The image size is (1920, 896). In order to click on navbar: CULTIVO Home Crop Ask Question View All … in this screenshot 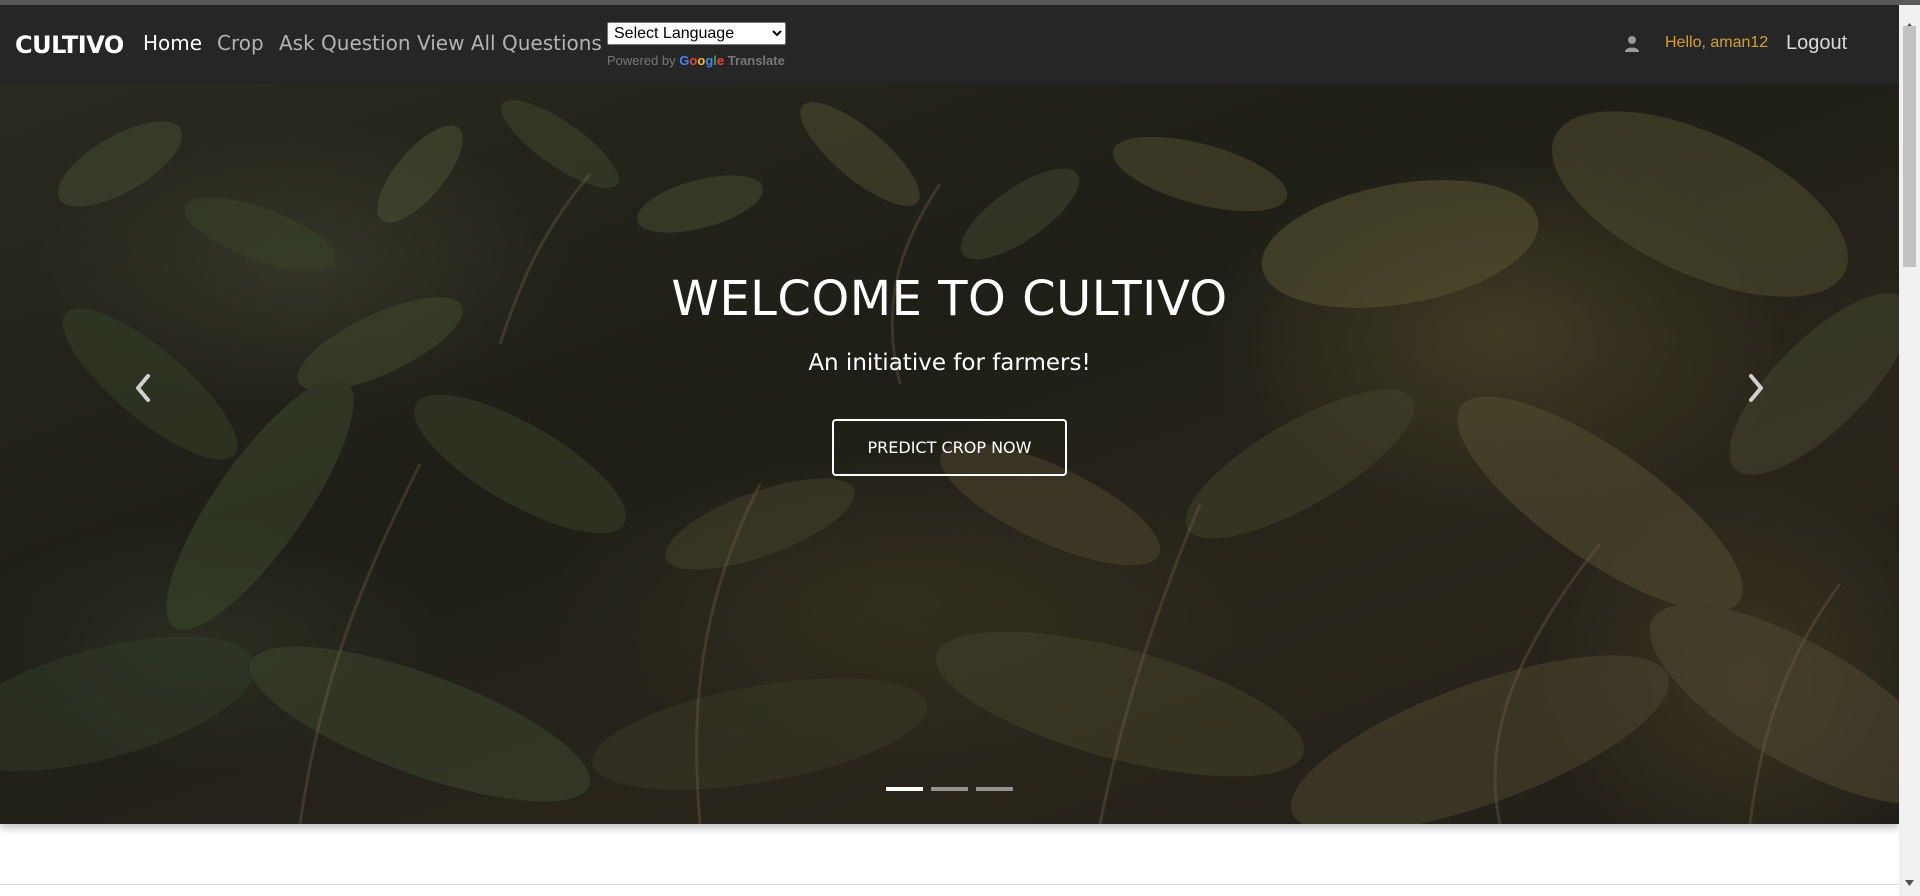, I will do `click(949, 44)`.